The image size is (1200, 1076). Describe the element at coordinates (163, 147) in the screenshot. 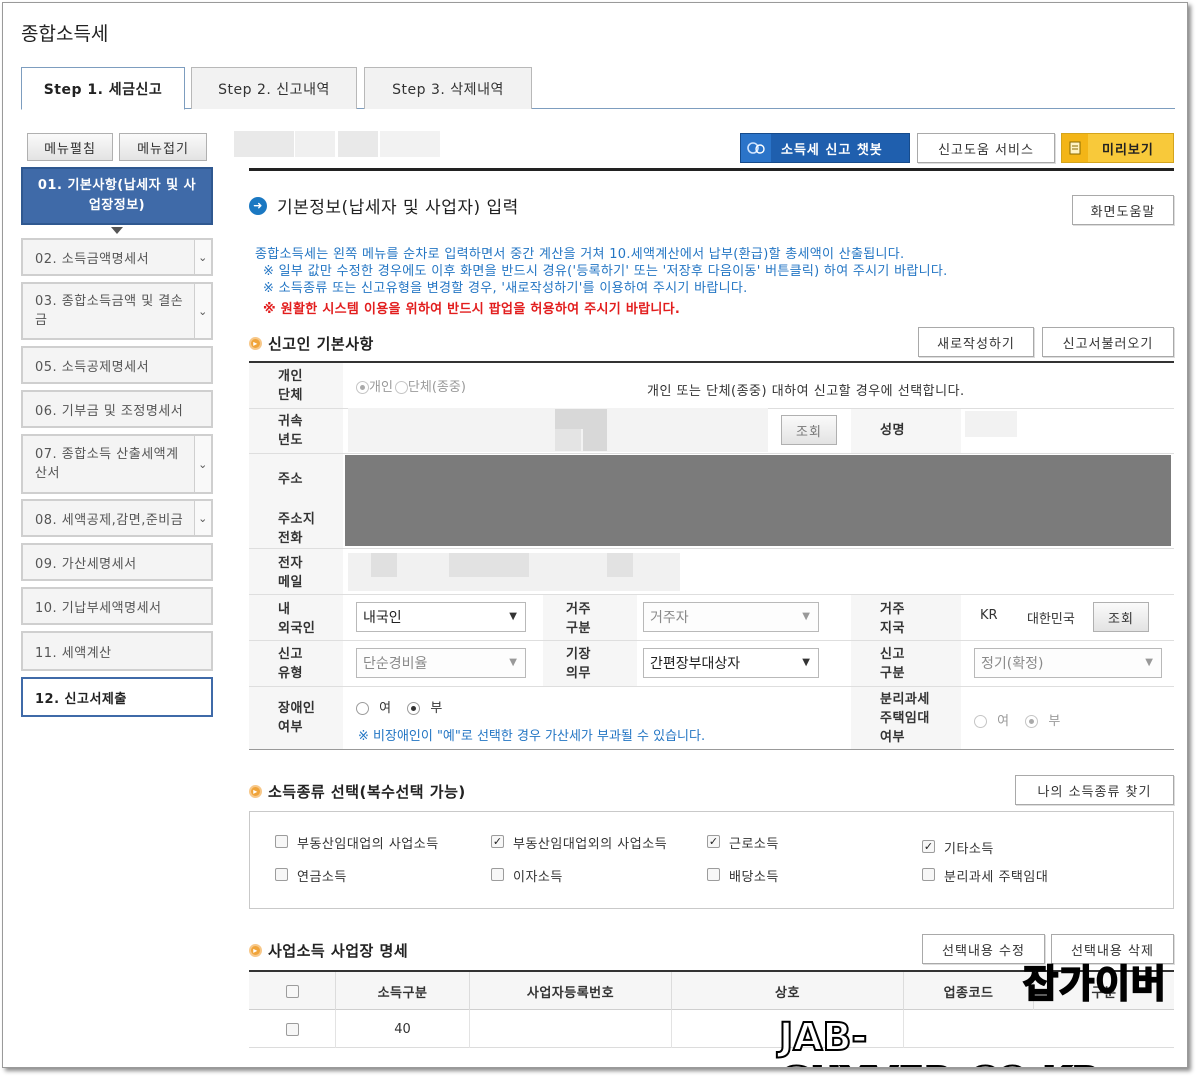

I see `menu-collapse-button: 메뉴접기` at that location.